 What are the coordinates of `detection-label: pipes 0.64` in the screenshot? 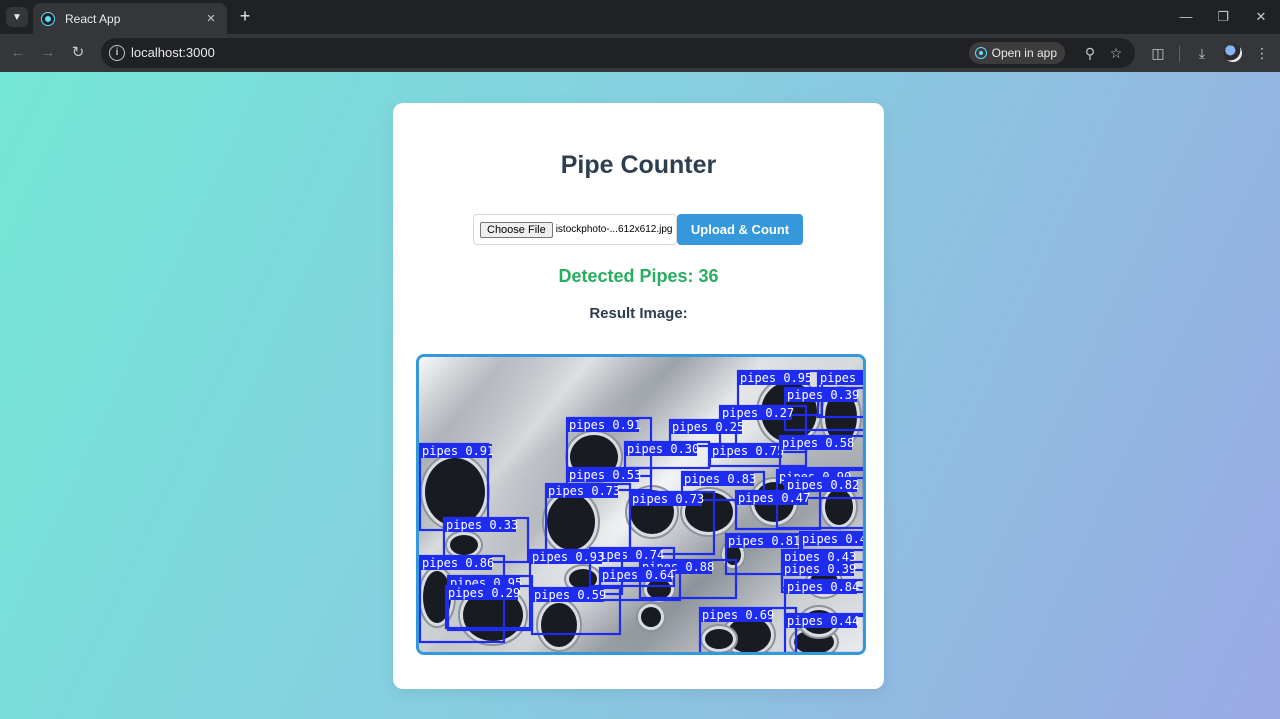 It's located at (638, 575).